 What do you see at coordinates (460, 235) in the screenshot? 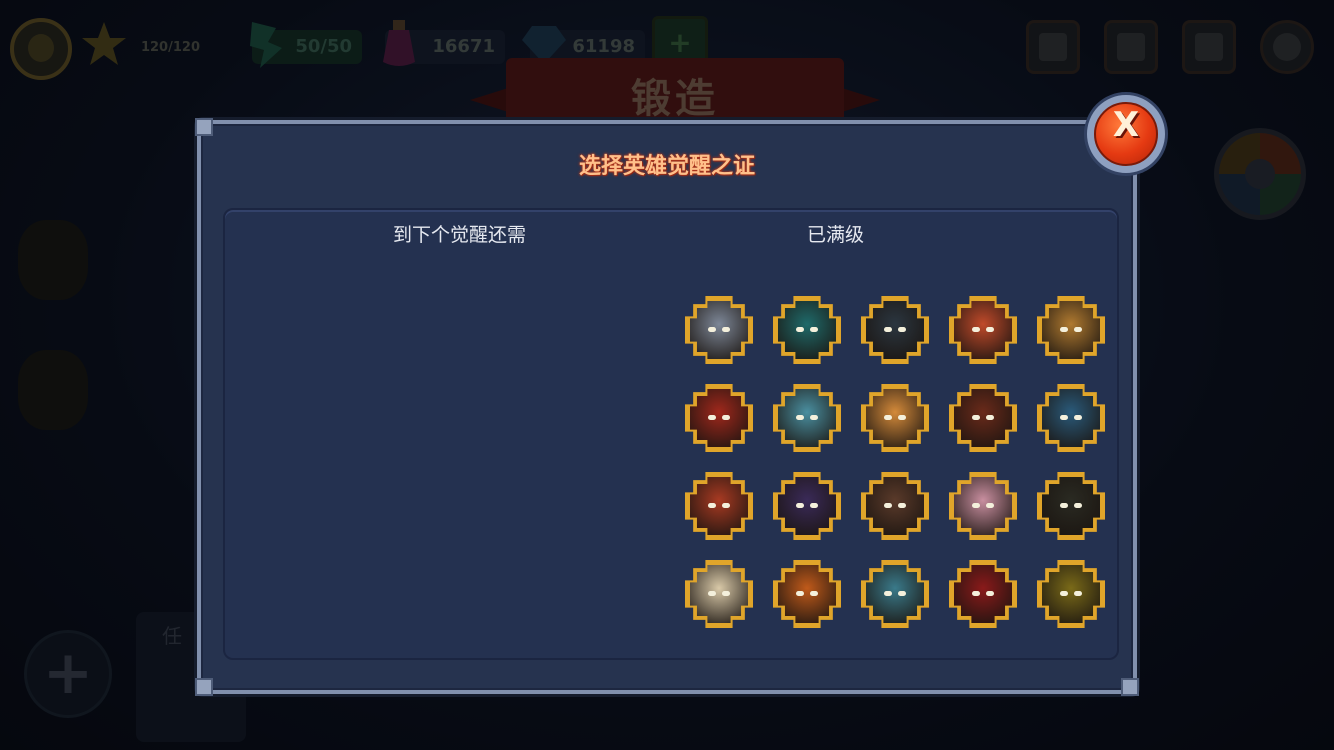
I see `next-awakening-label: 到下个觉醒还需` at bounding box center [460, 235].